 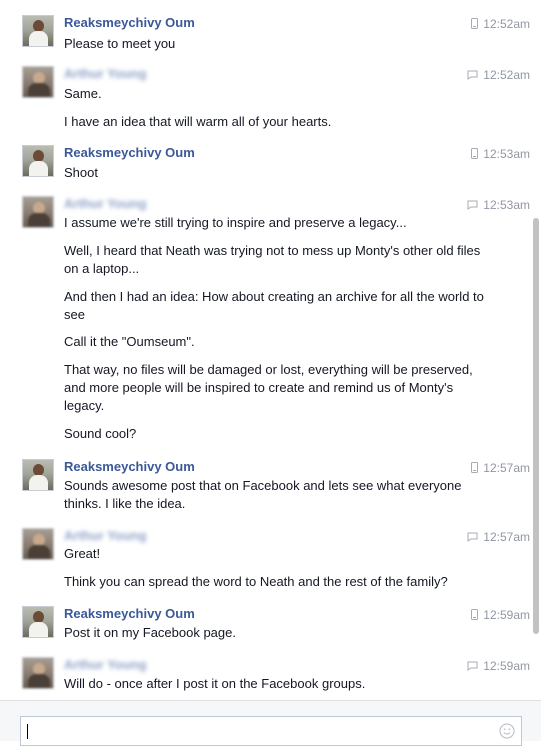 What do you see at coordinates (83, 93) in the screenshot?
I see `message-text: Same.` at bounding box center [83, 93].